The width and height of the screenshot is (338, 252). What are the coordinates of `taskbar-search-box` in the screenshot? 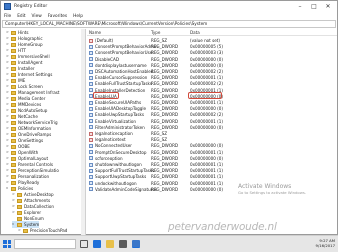 It's located at (45, 244).